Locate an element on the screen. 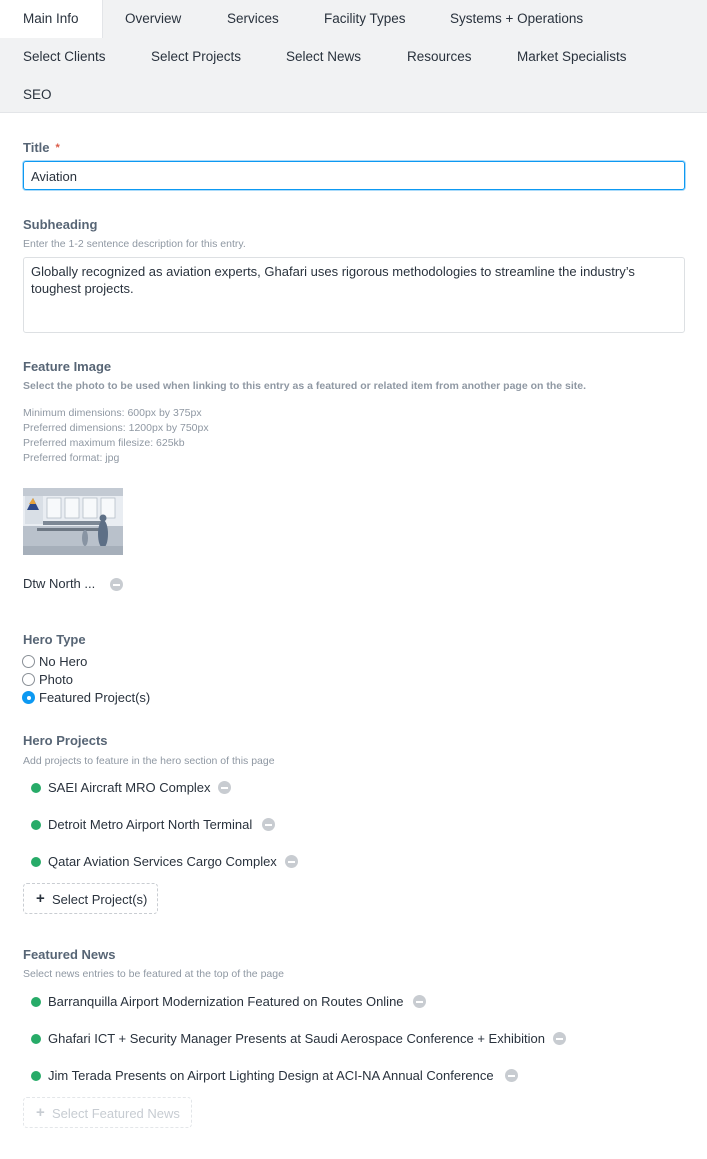 This screenshot has width=707, height=1159. required-marker: * is located at coordinates (57, 148).